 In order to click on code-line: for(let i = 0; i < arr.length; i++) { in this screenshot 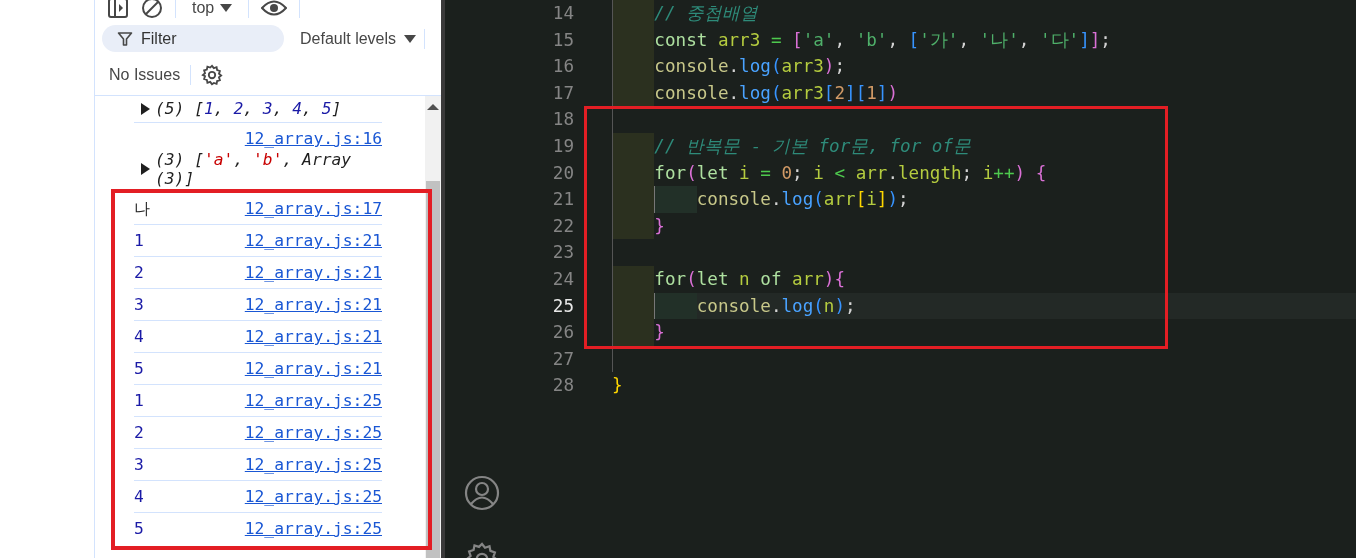, I will do `click(850, 173)`.